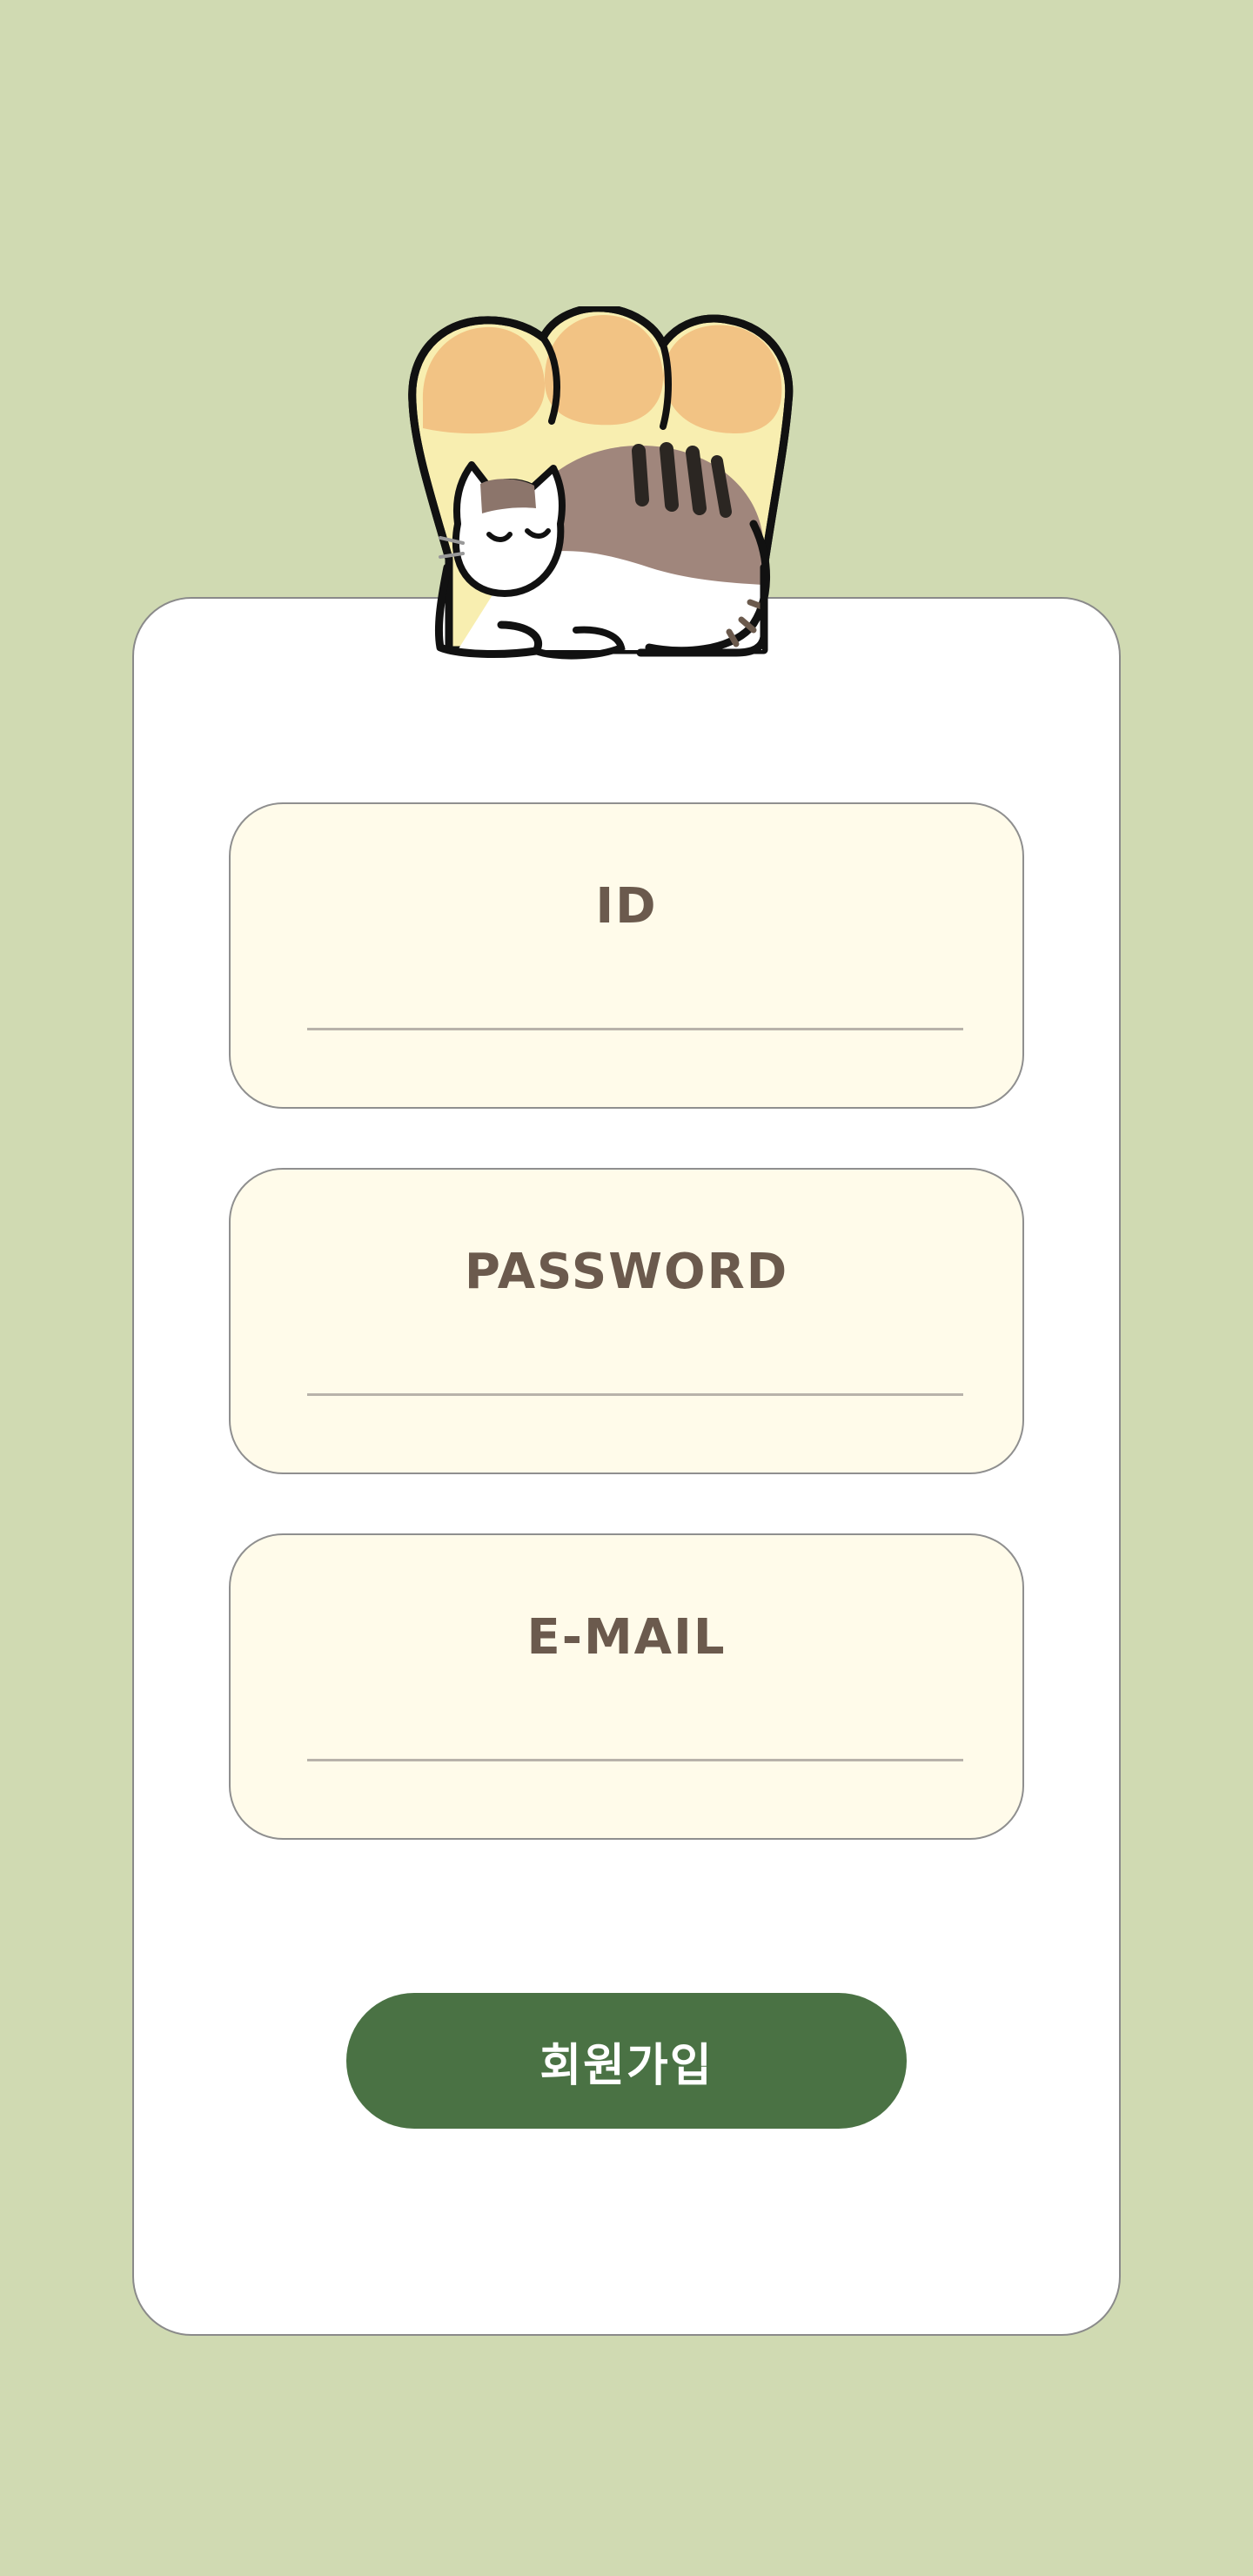  I want to click on id-label: ID, so click(626, 906).